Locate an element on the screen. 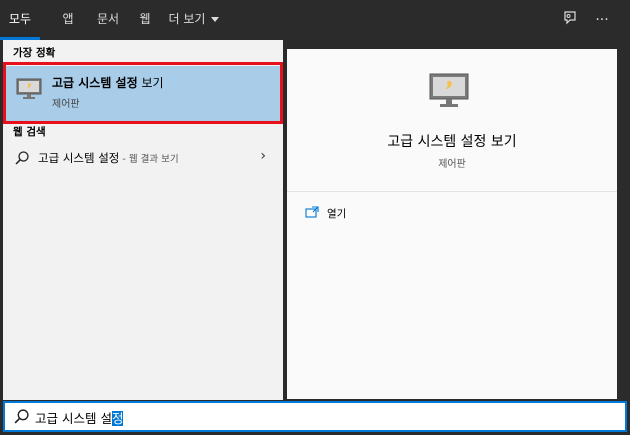  open-icon is located at coordinates (312, 212).